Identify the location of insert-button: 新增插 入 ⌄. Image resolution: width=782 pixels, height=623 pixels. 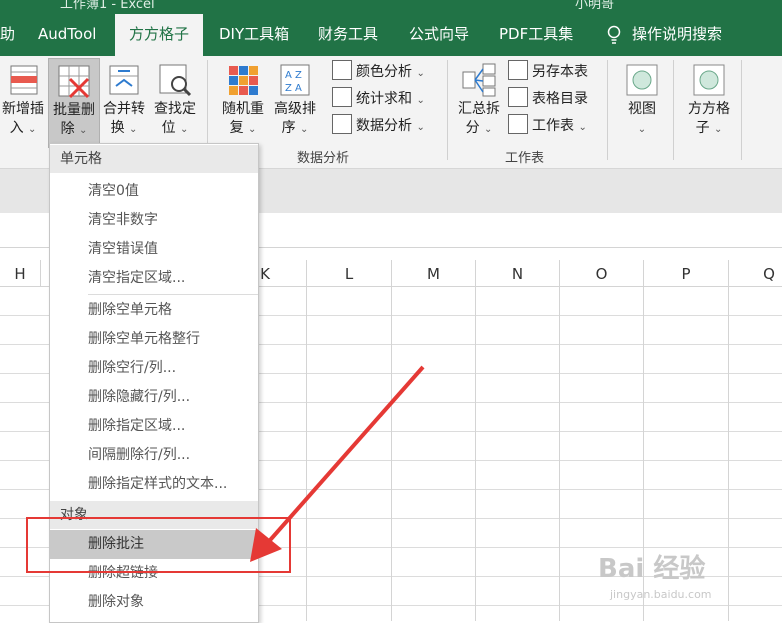
(23, 102).